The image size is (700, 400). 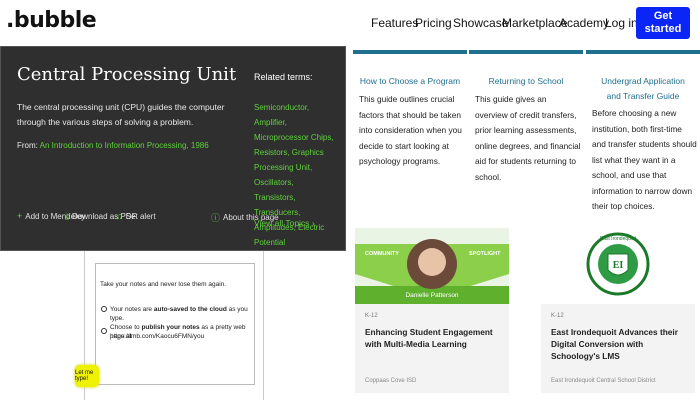 What do you see at coordinates (140, 216) in the screenshot?
I see `alert-label: Set alert` at bounding box center [140, 216].